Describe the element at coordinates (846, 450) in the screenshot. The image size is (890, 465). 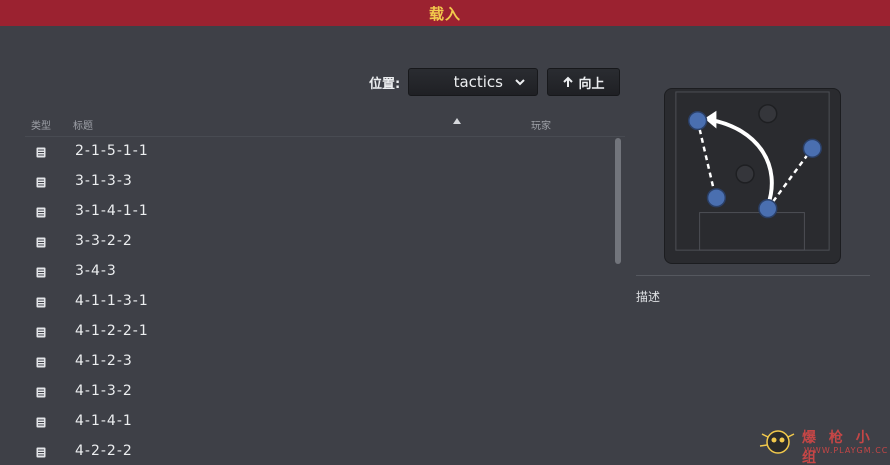
I see `watermark-url: WWW.PLAYGM.CC` at that location.